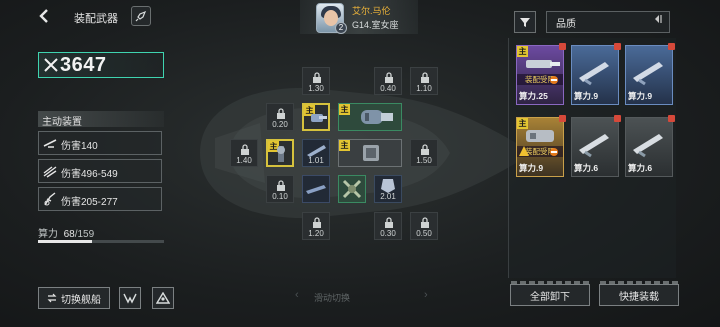 The height and width of the screenshot is (327, 720). I want to click on slot-cost: 0.10, so click(280, 196).